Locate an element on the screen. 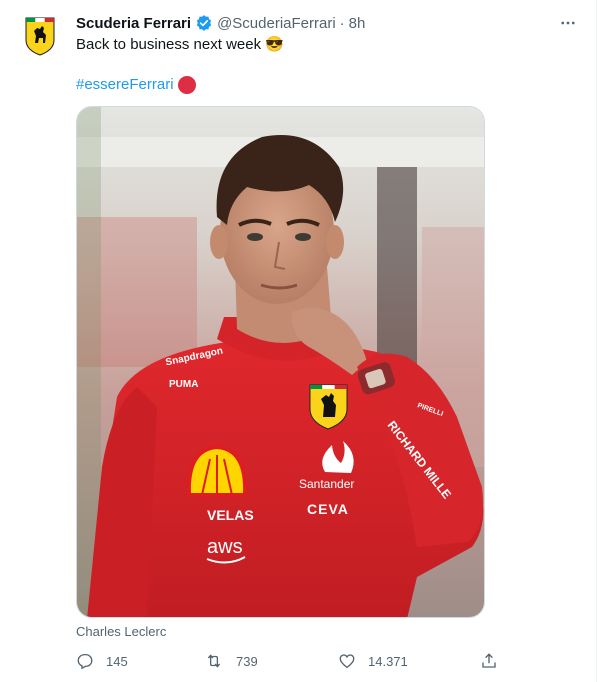 Image resolution: width=598 pixels, height=682 pixels. retweet-button: 739 is located at coordinates (231, 661).